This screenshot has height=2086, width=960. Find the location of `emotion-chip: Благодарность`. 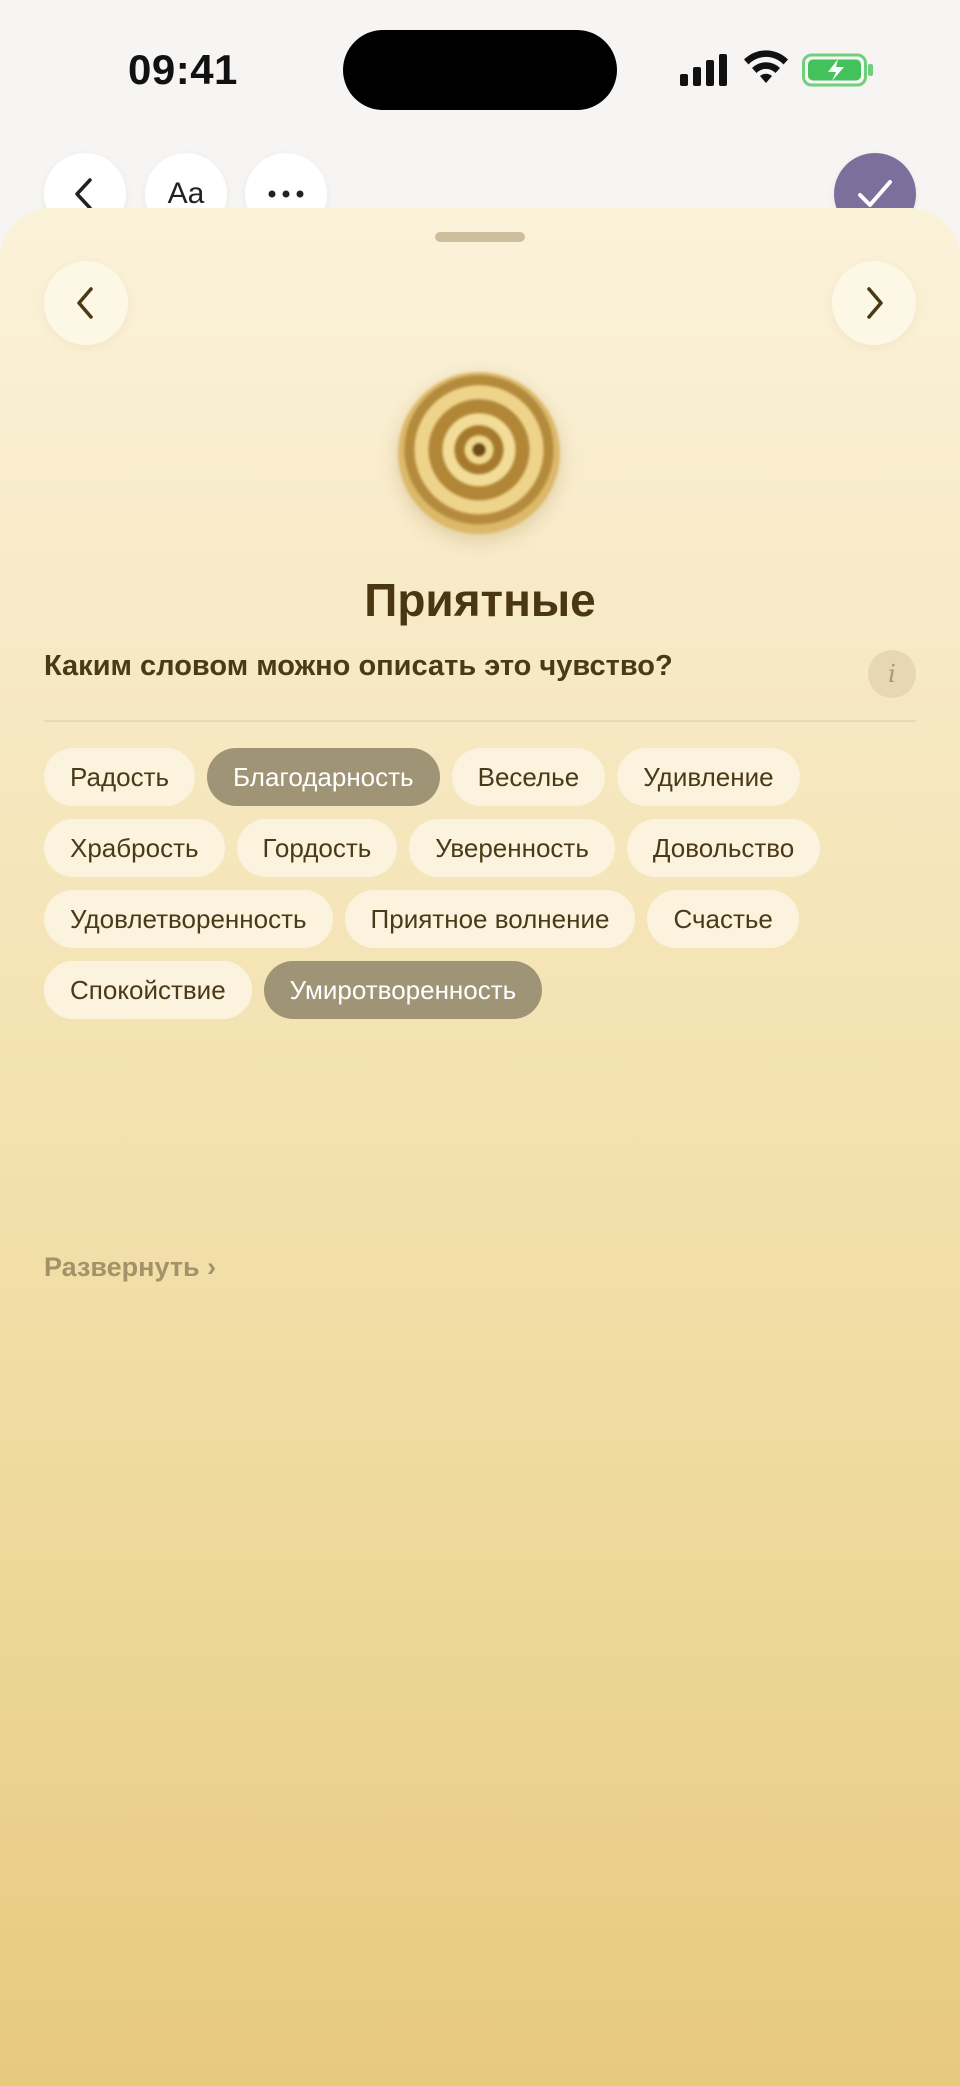

emotion-chip: Благодарность is located at coordinates (323, 777).